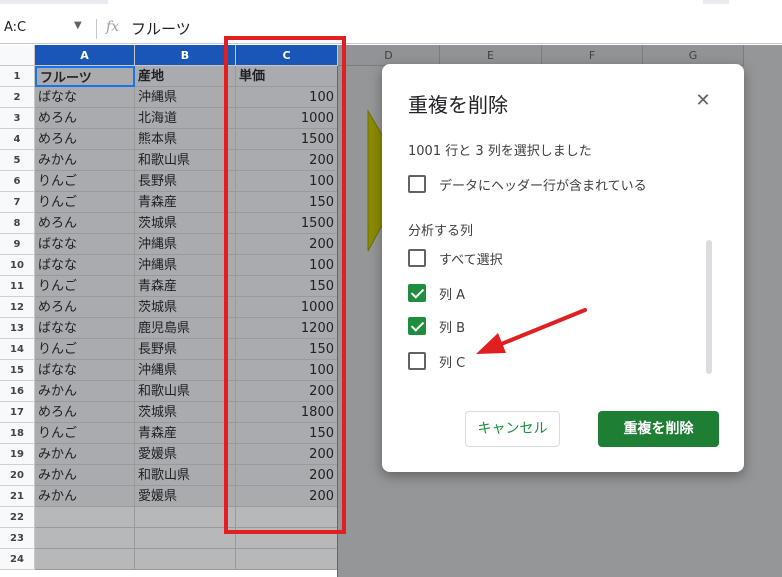  I want to click on row-header: 20, so click(17, 475).